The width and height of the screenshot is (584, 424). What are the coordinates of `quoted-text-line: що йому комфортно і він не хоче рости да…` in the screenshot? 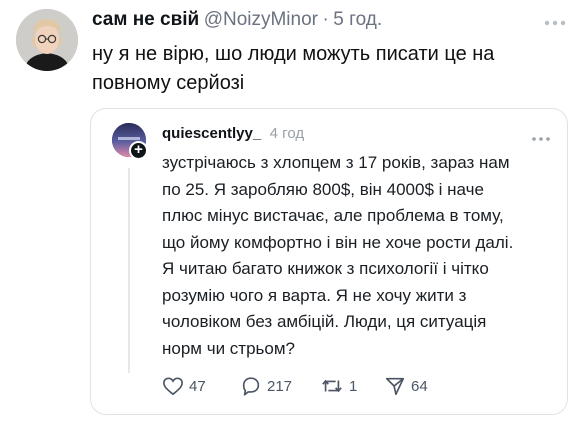 It's located at (338, 242).